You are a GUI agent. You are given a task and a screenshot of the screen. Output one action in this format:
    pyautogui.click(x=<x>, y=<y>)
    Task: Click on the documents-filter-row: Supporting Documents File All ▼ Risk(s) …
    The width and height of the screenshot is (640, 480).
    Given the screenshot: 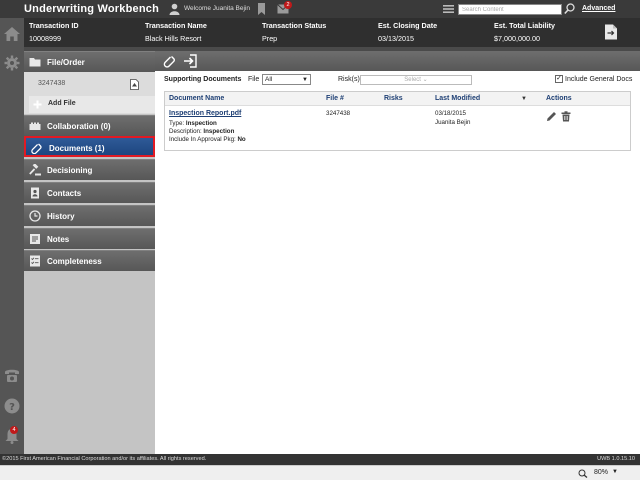 What is the action you would take?
    pyautogui.click(x=397, y=80)
    